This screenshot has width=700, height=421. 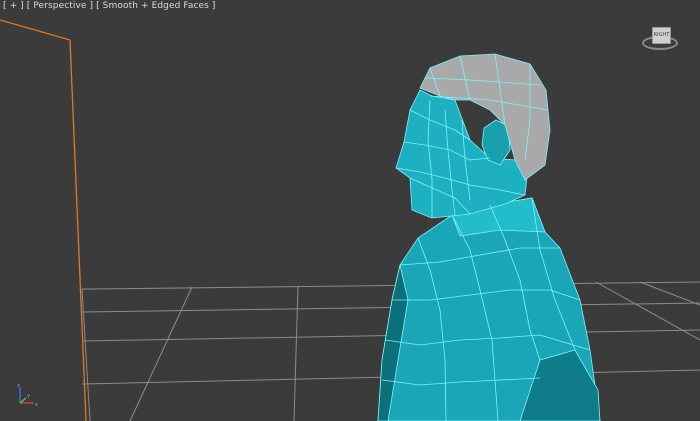 What do you see at coordinates (18, 386) in the screenshot?
I see `z-axis-label: z` at bounding box center [18, 386].